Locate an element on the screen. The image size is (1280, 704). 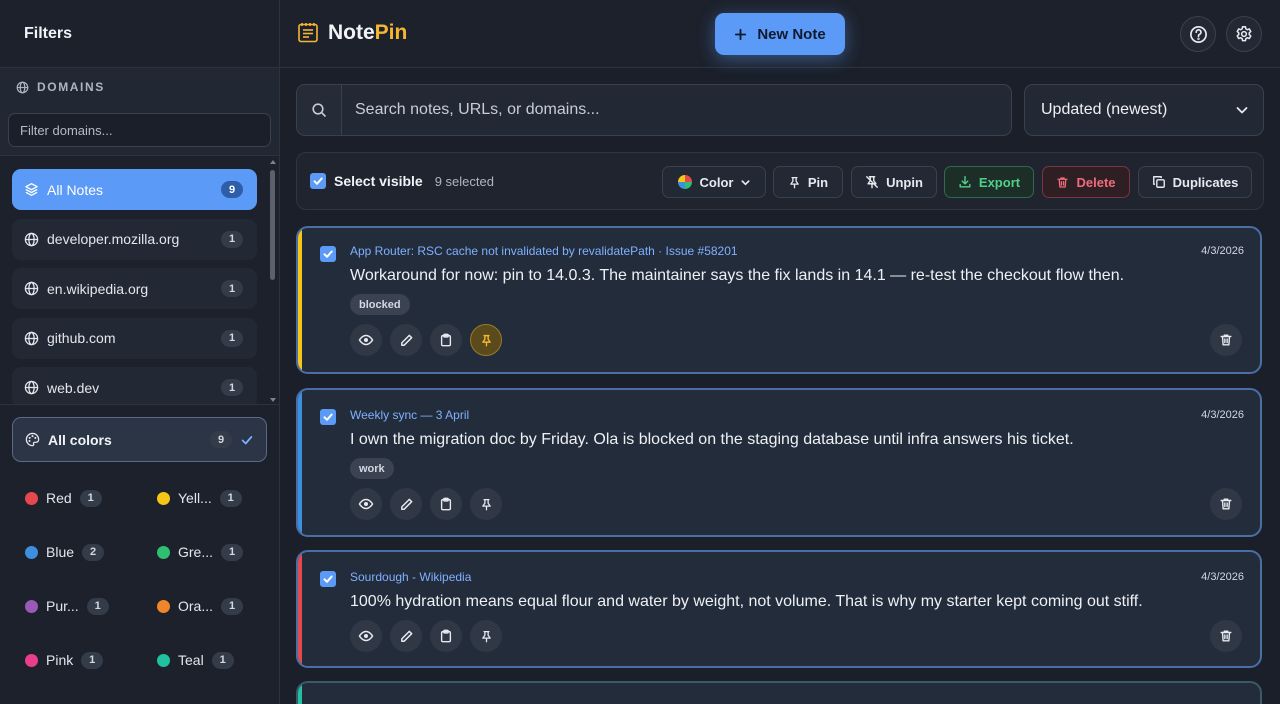
note-tag: blocked is located at coordinates (380, 304).